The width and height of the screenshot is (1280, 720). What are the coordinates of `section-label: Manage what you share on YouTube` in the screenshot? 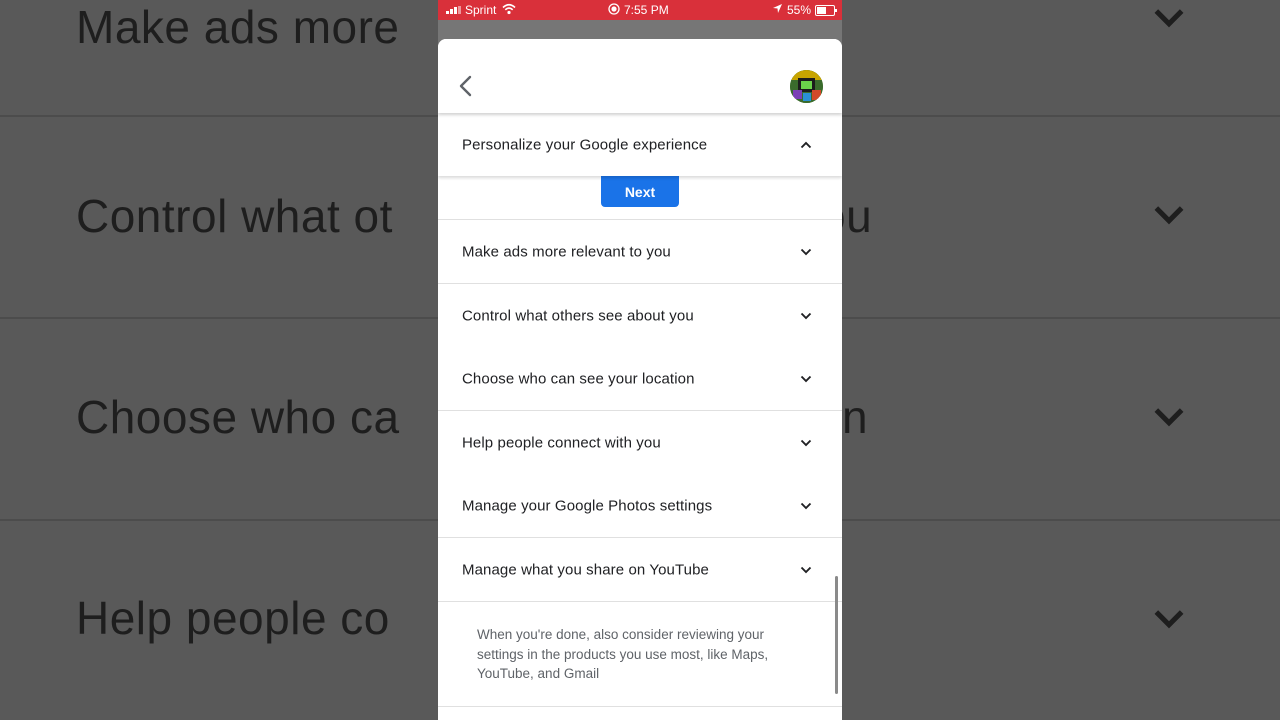 It's located at (585, 569).